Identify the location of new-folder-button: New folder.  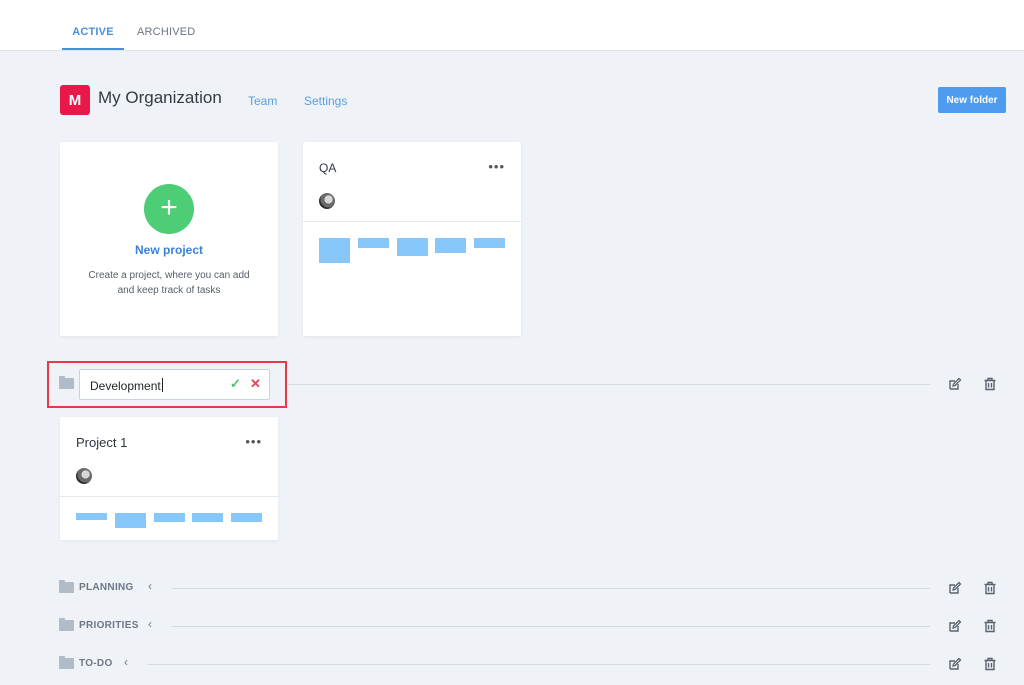
(972, 100).